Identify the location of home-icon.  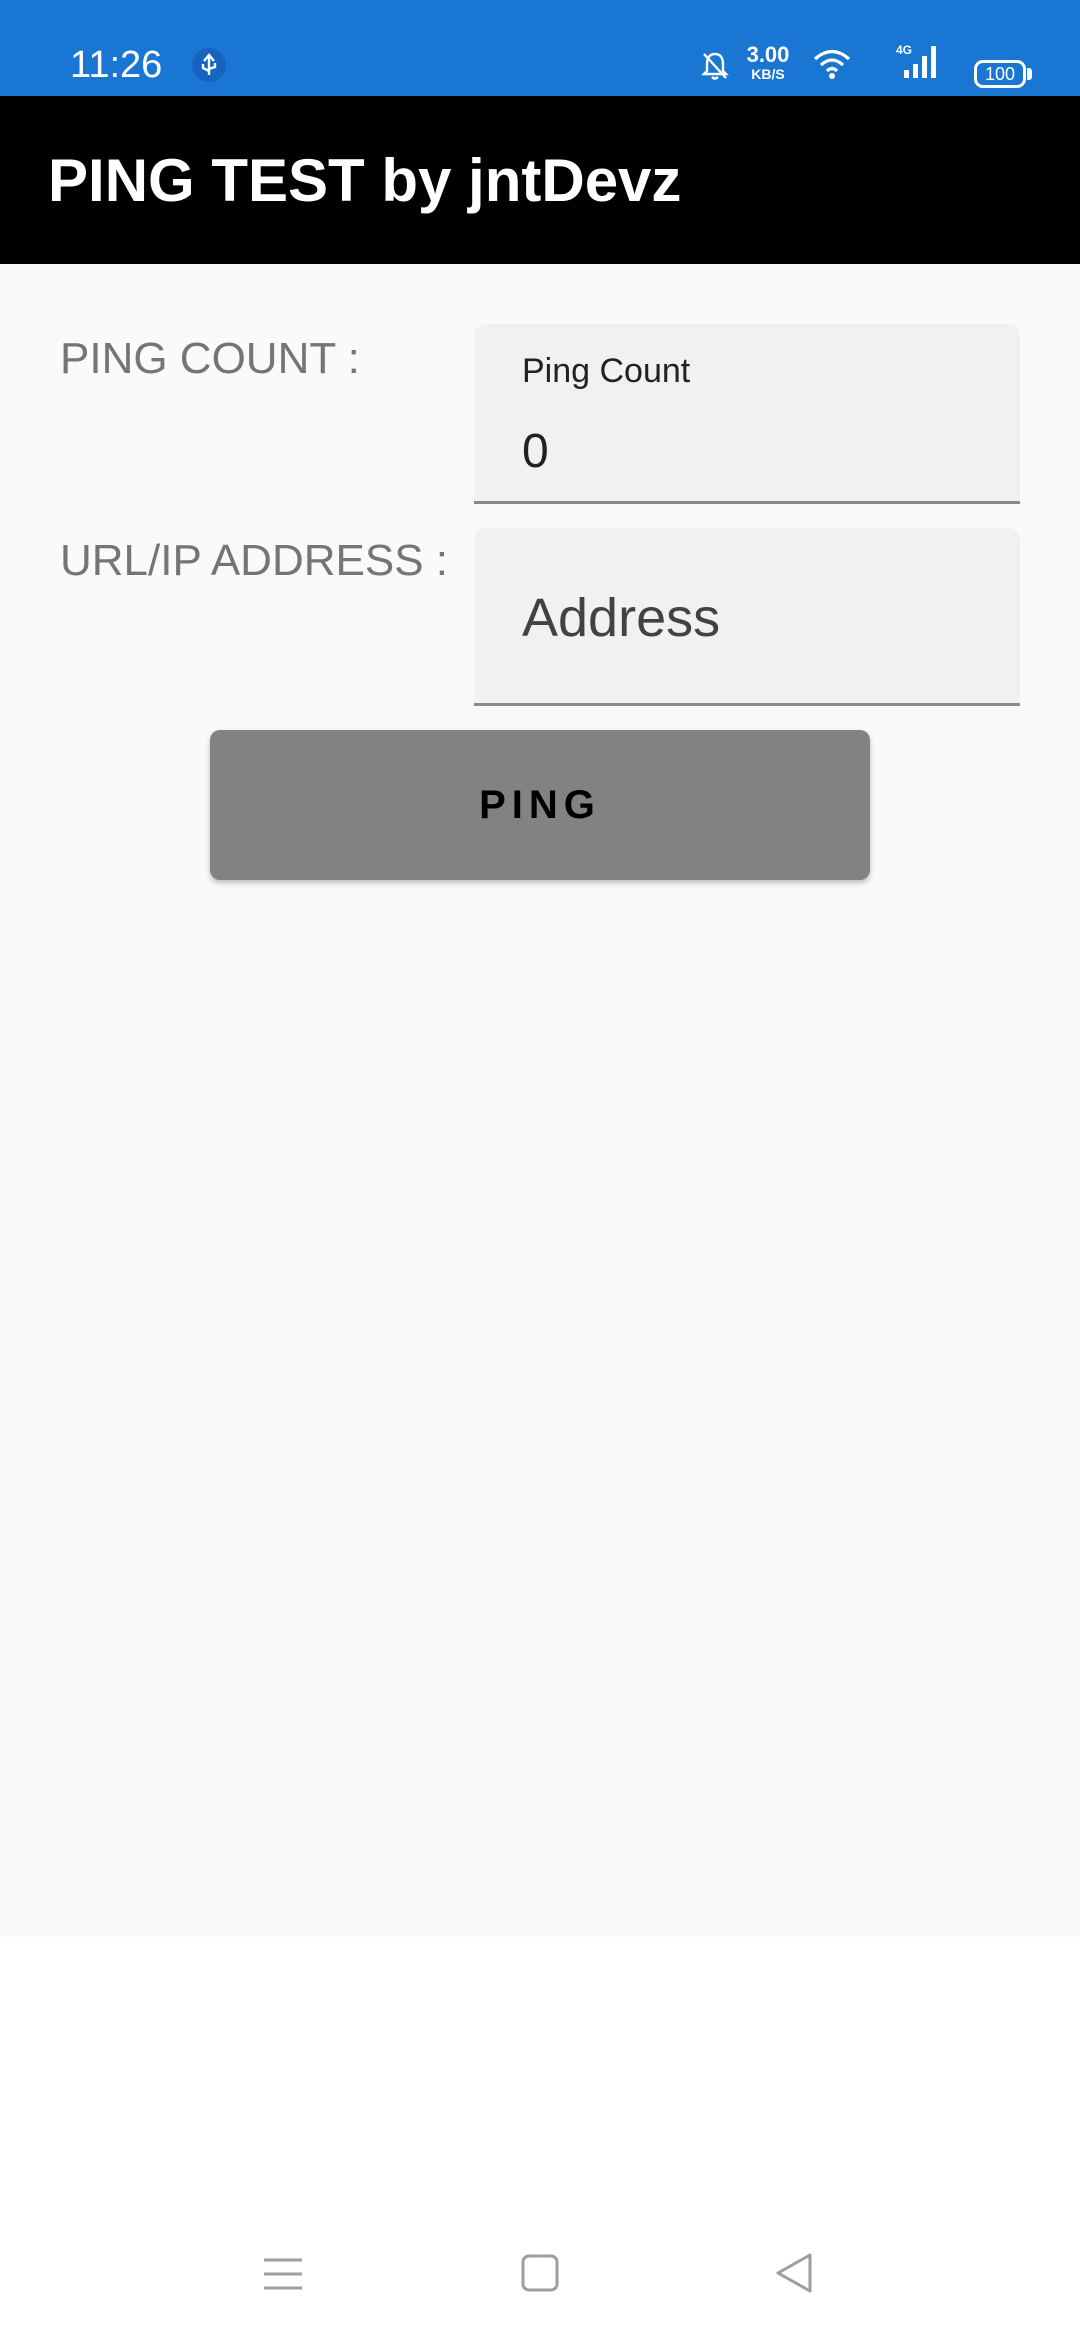
(540, 2275).